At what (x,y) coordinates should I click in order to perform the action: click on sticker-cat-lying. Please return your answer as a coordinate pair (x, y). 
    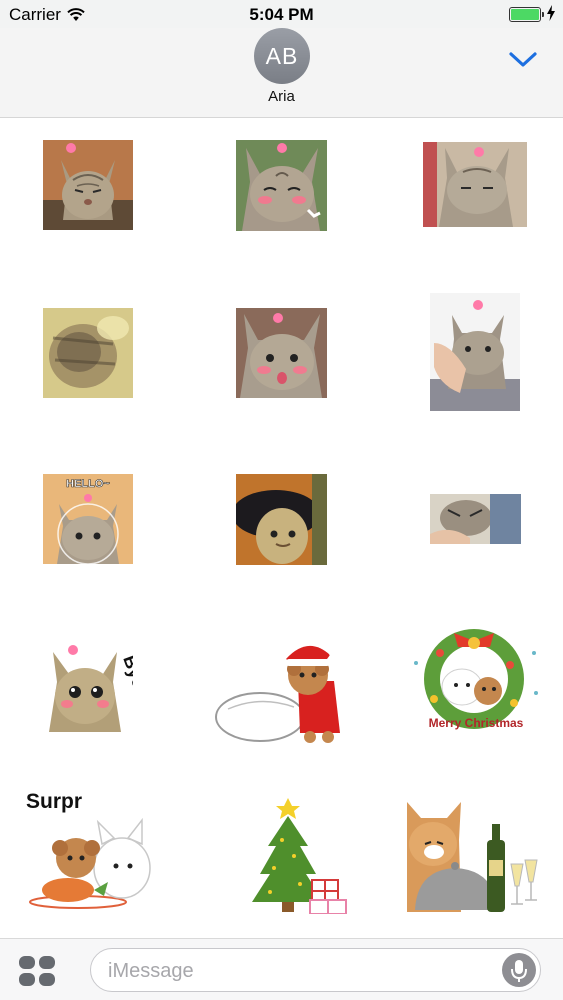
    Looking at the image, I should click on (475, 519).